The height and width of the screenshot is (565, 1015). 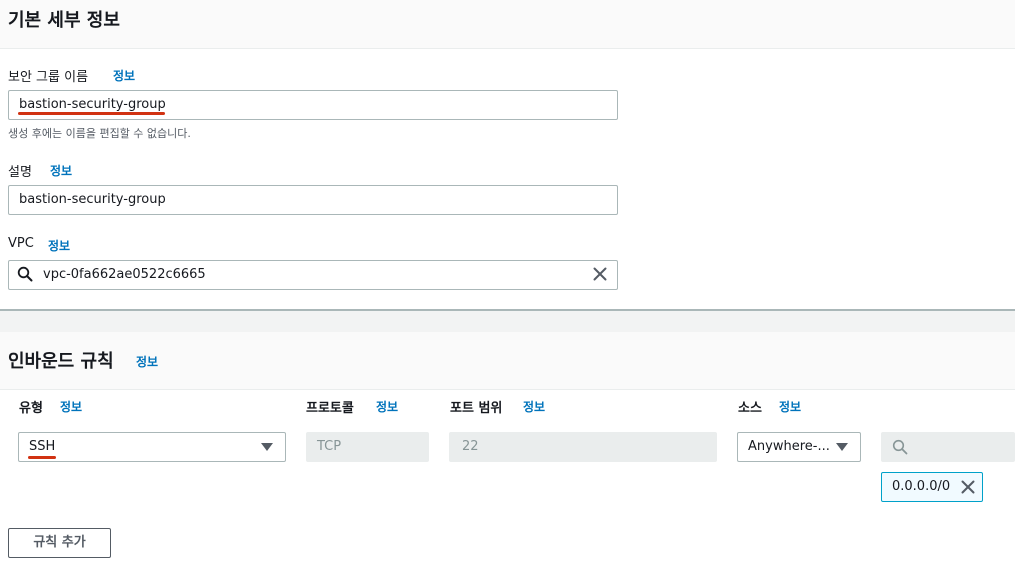 I want to click on rule-protocol-field: TCP, so click(x=367, y=447).